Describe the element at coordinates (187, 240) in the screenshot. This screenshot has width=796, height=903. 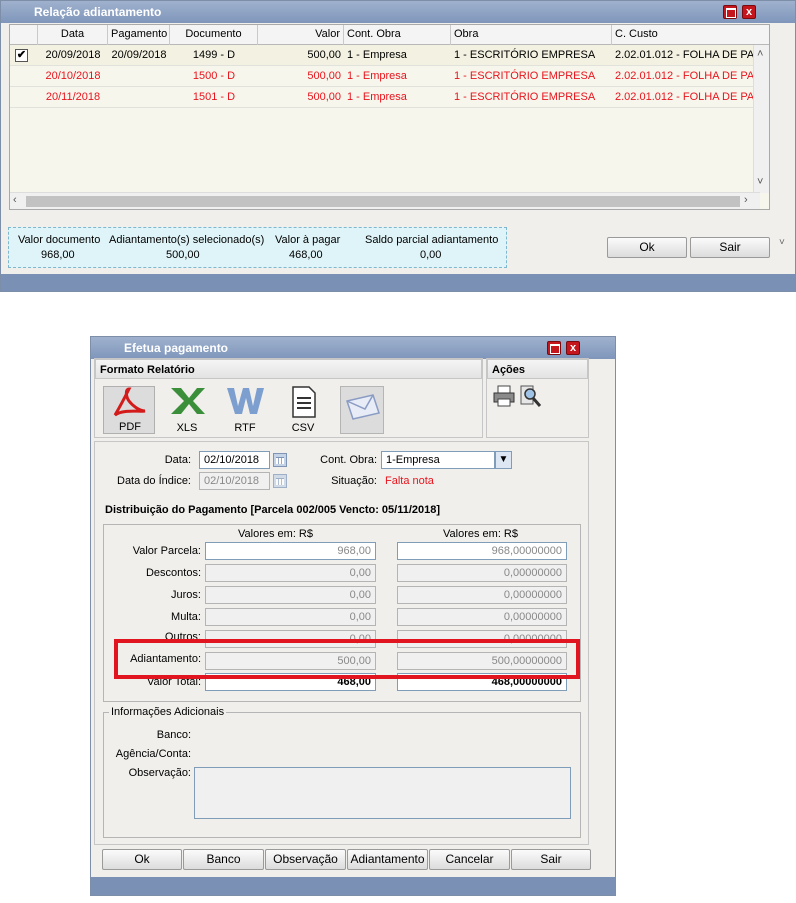
I see `adiantamentos-label: Adiantamento(s) selecionado(s)` at that location.